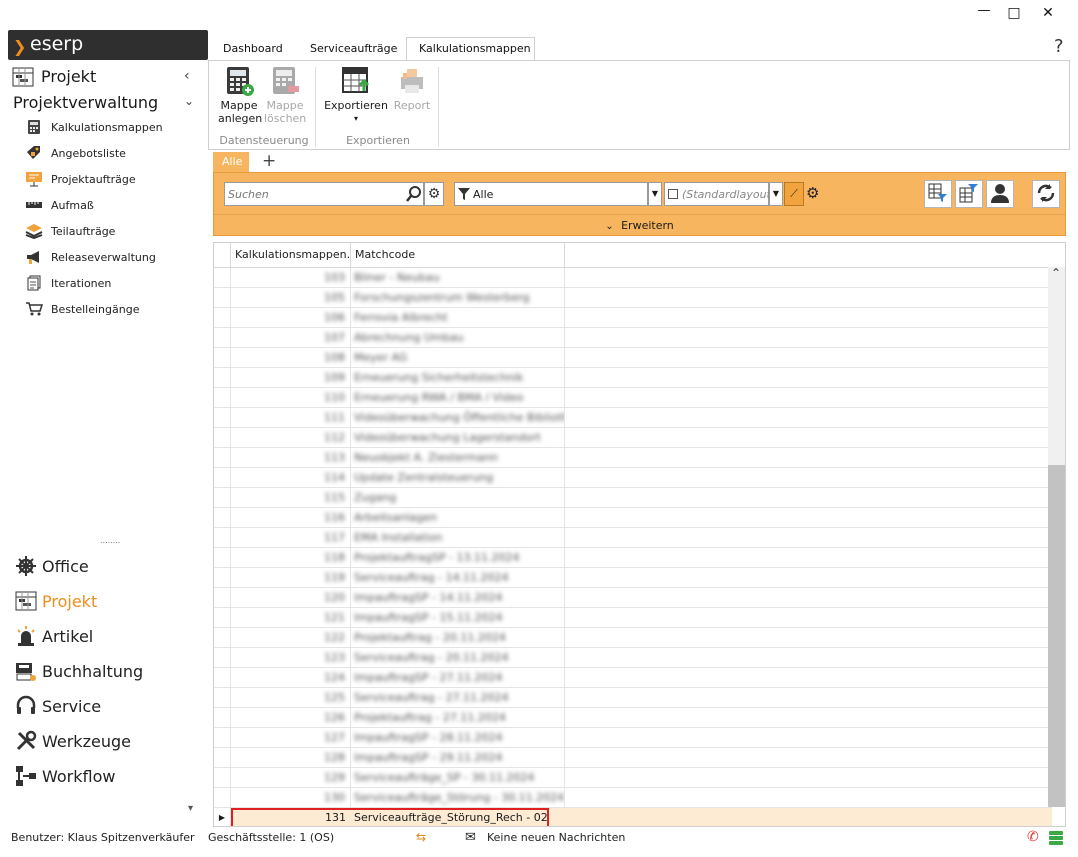 This screenshot has height=857, width=1078. What do you see at coordinates (421, 837) in the screenshot?
I see `branch-switch-icon: ⇆` at bounding box center [421, 837].